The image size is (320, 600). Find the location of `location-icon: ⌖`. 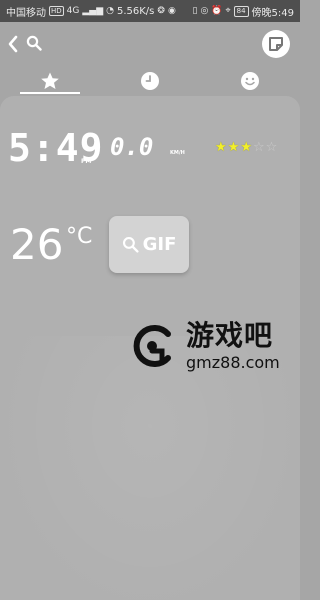

location-icon: ⌖ is located at coordinates (228, 11).